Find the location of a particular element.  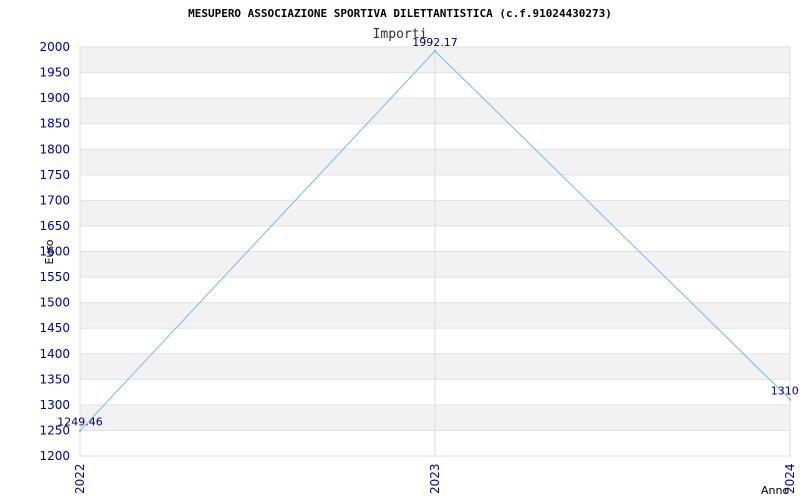

y-tick-label: 1450 is located at coordinates (54, 328).